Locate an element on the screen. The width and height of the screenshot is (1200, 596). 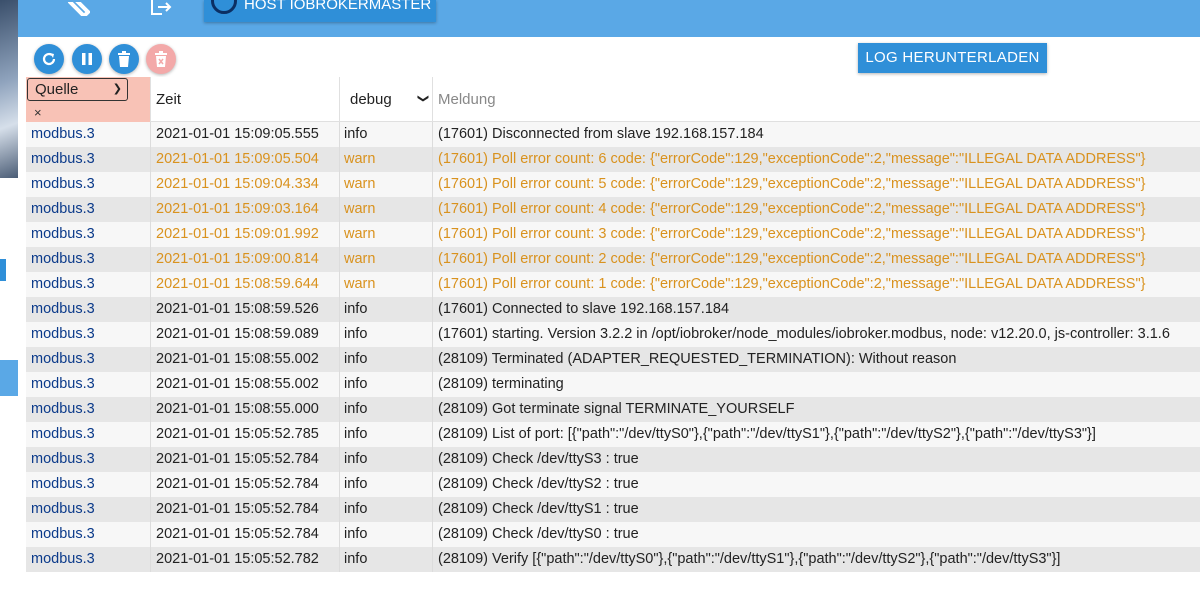
message-cell: (28109) Check /dev/ttyS3 : true is located at coordinates (538, 459).